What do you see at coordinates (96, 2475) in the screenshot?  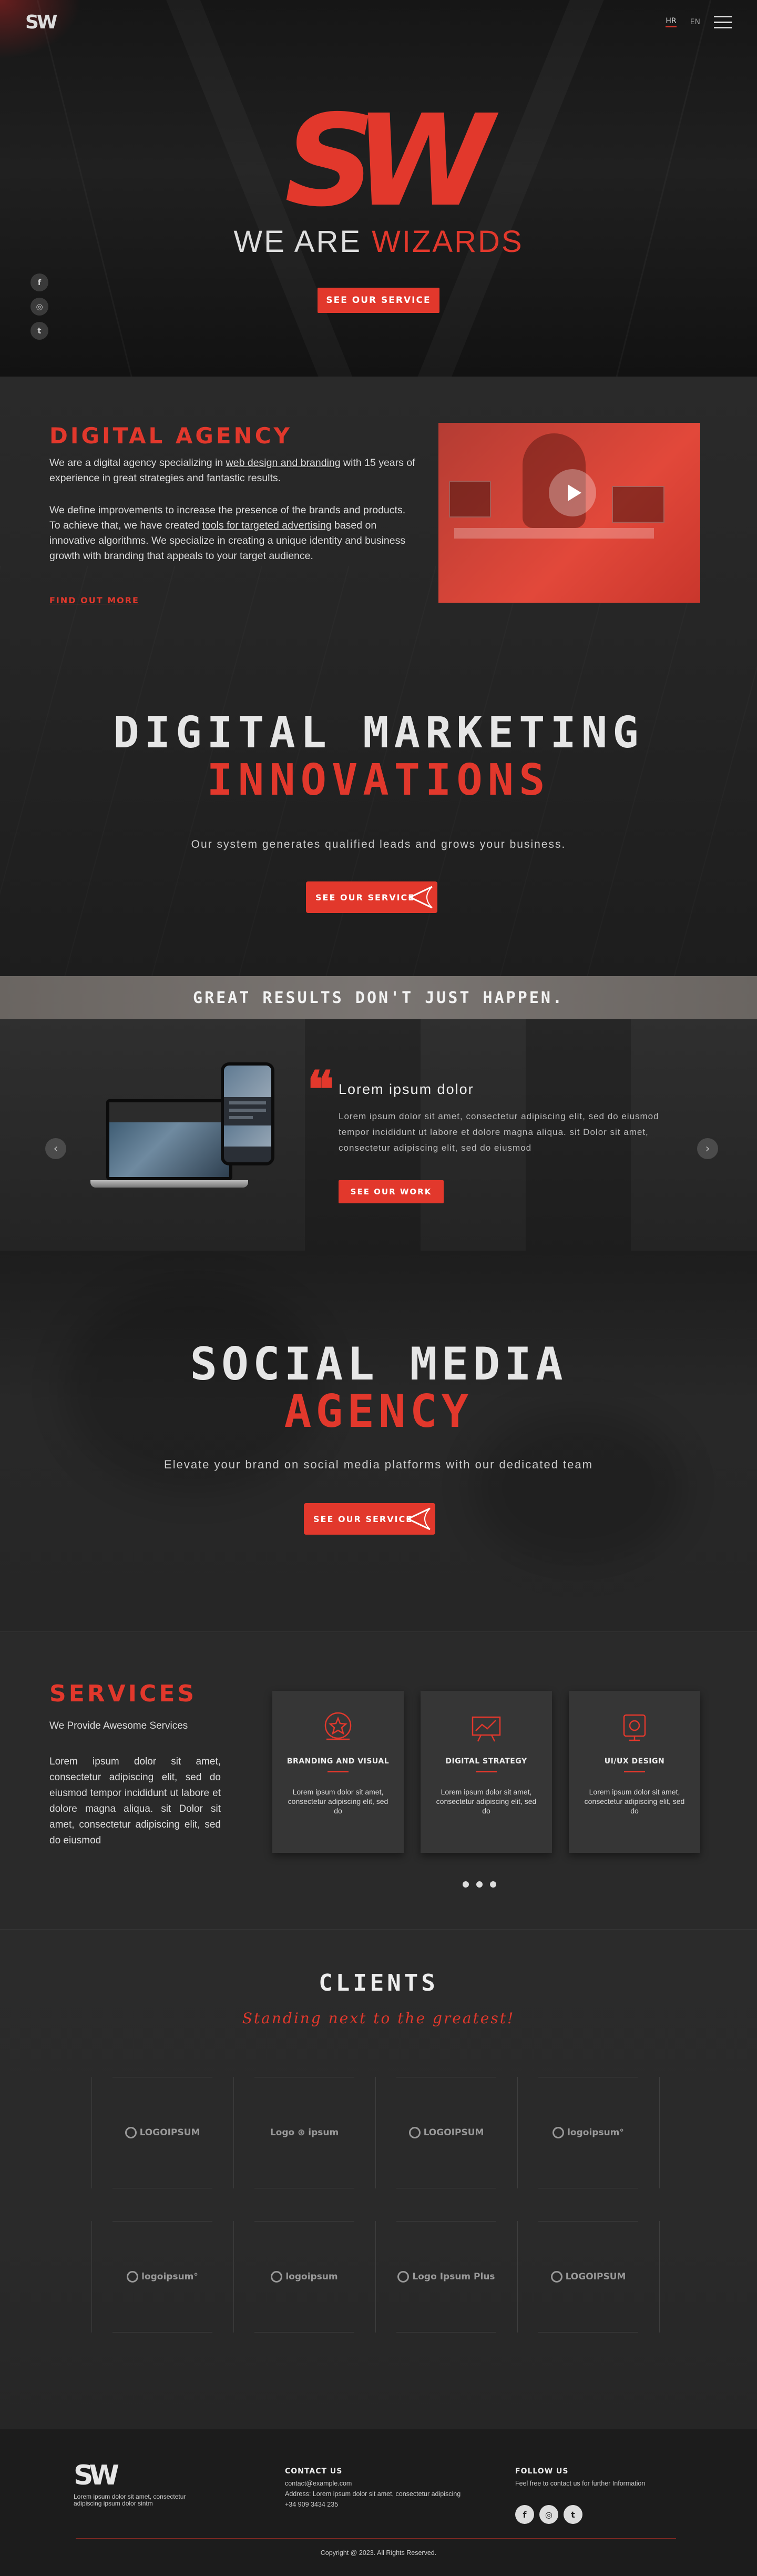 I see `footer-logo: SW` at bounding box center [96, 2475].